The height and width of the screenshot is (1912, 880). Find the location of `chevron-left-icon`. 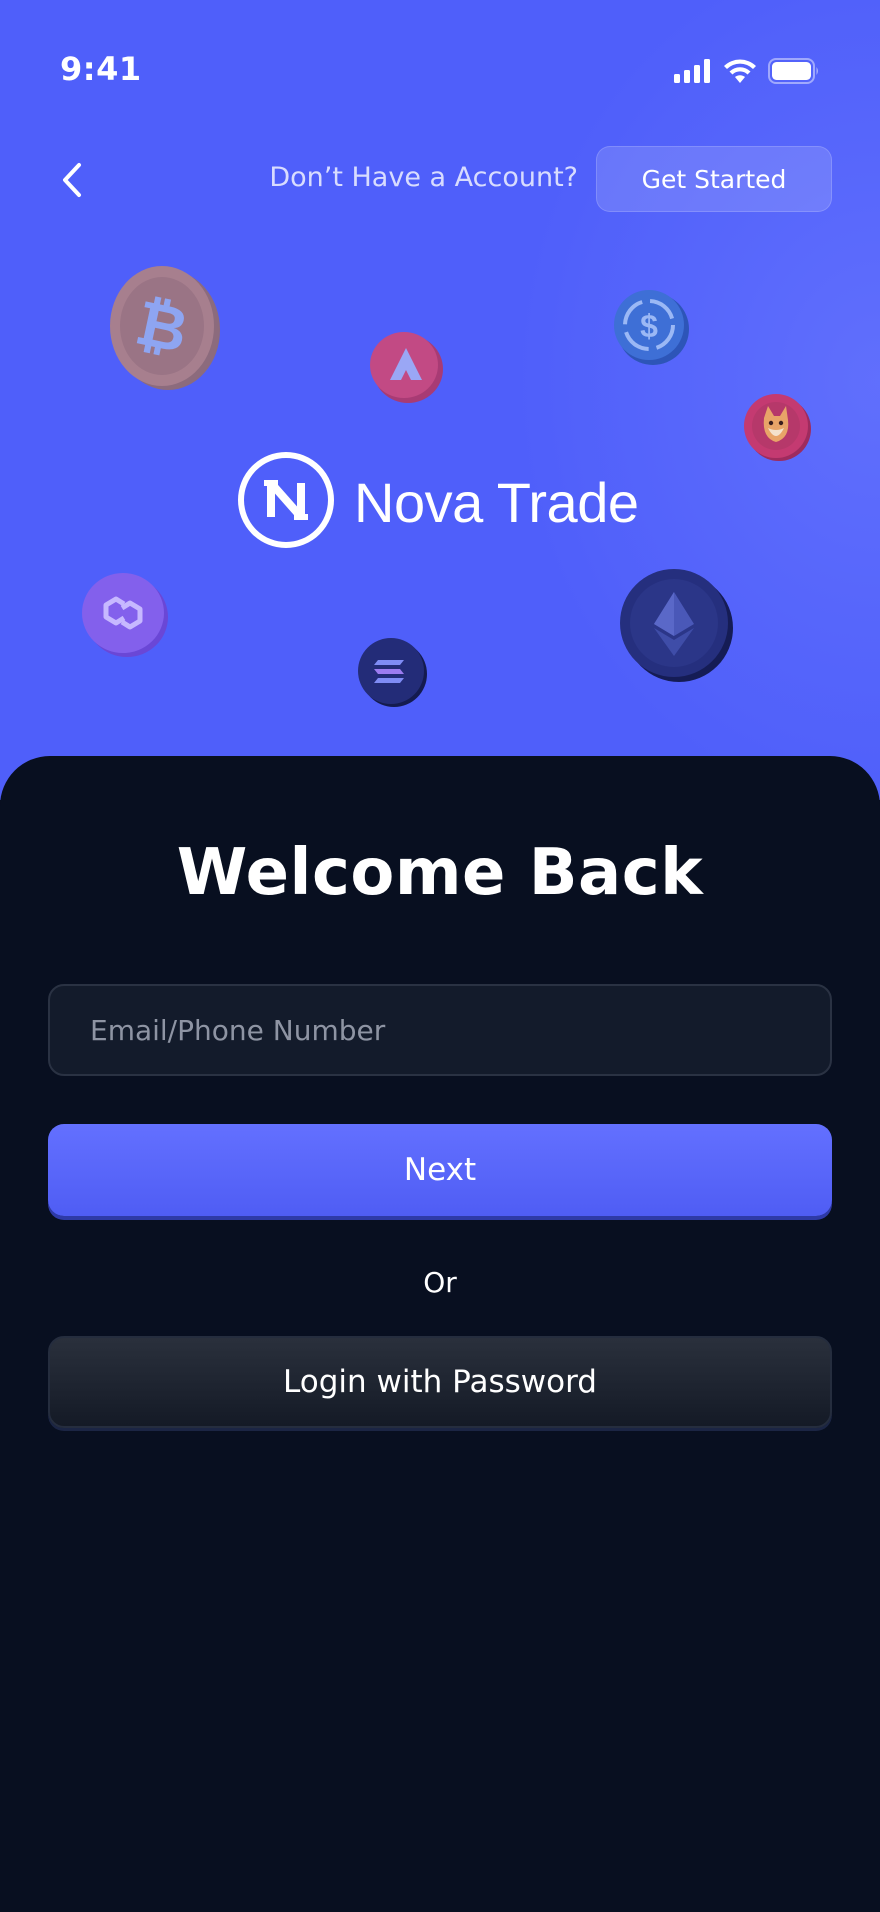

chevron-left-icon is located at coordinates (72, 182).